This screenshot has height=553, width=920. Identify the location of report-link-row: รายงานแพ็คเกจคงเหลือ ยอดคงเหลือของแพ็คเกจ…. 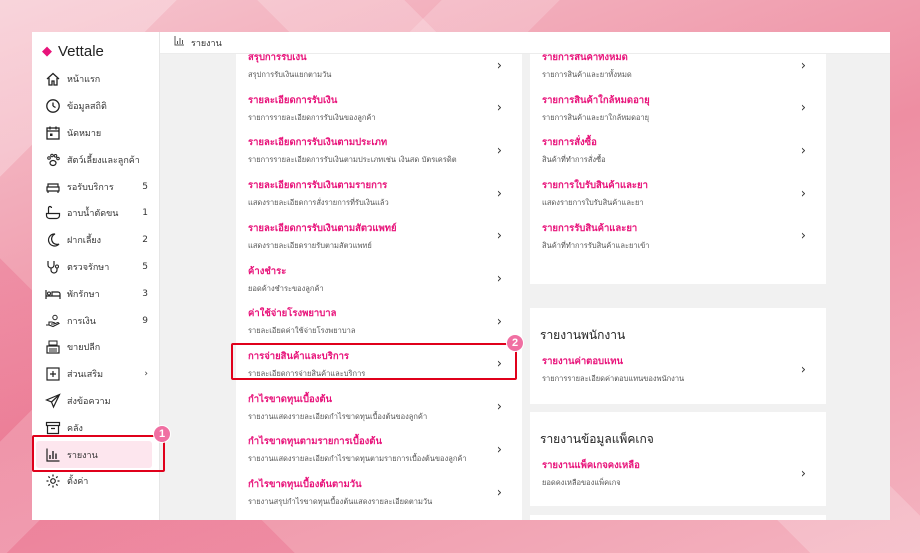
(678, 473).